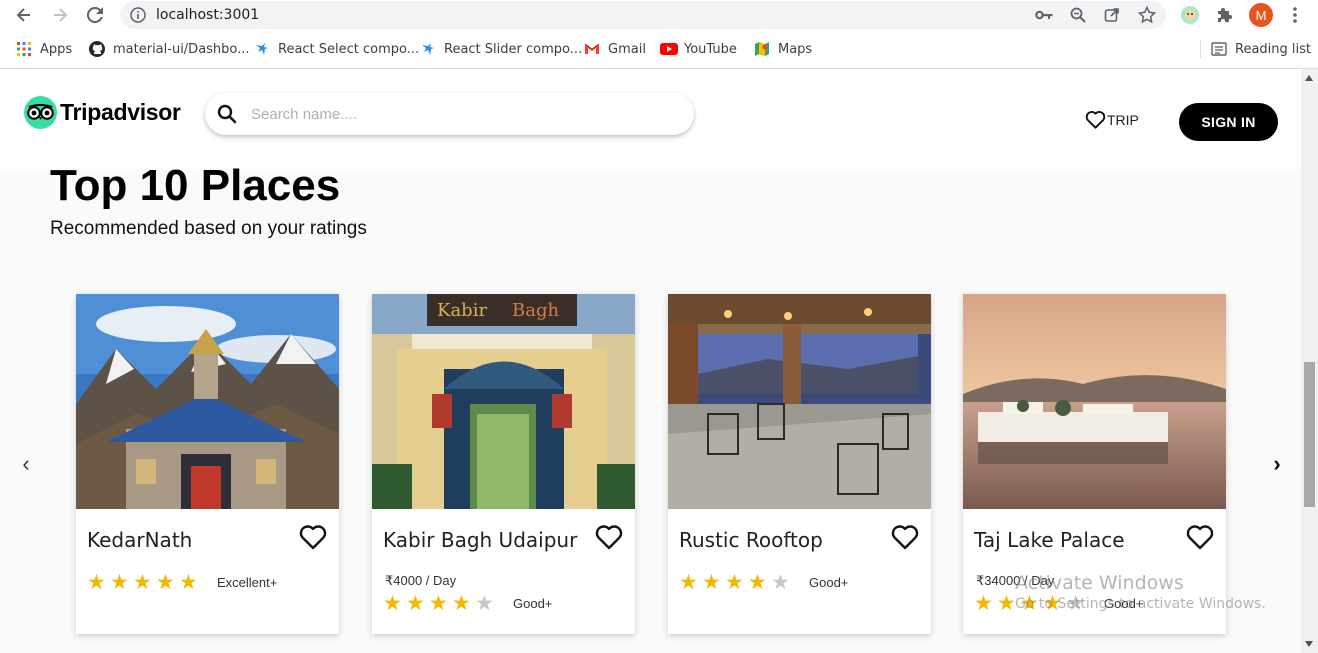  Describe the element at coordinates (1225, 15) in the screenshot. I see `extensions-puzzle-icon` at that location.